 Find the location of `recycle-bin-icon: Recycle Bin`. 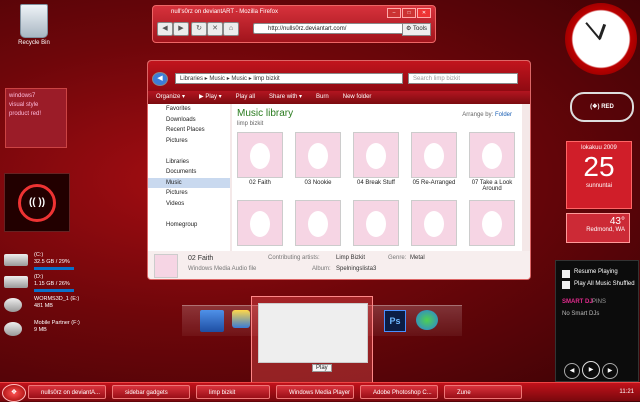

recycle-bin-icon: Recycle Bin is located at coordinates (34, 25).